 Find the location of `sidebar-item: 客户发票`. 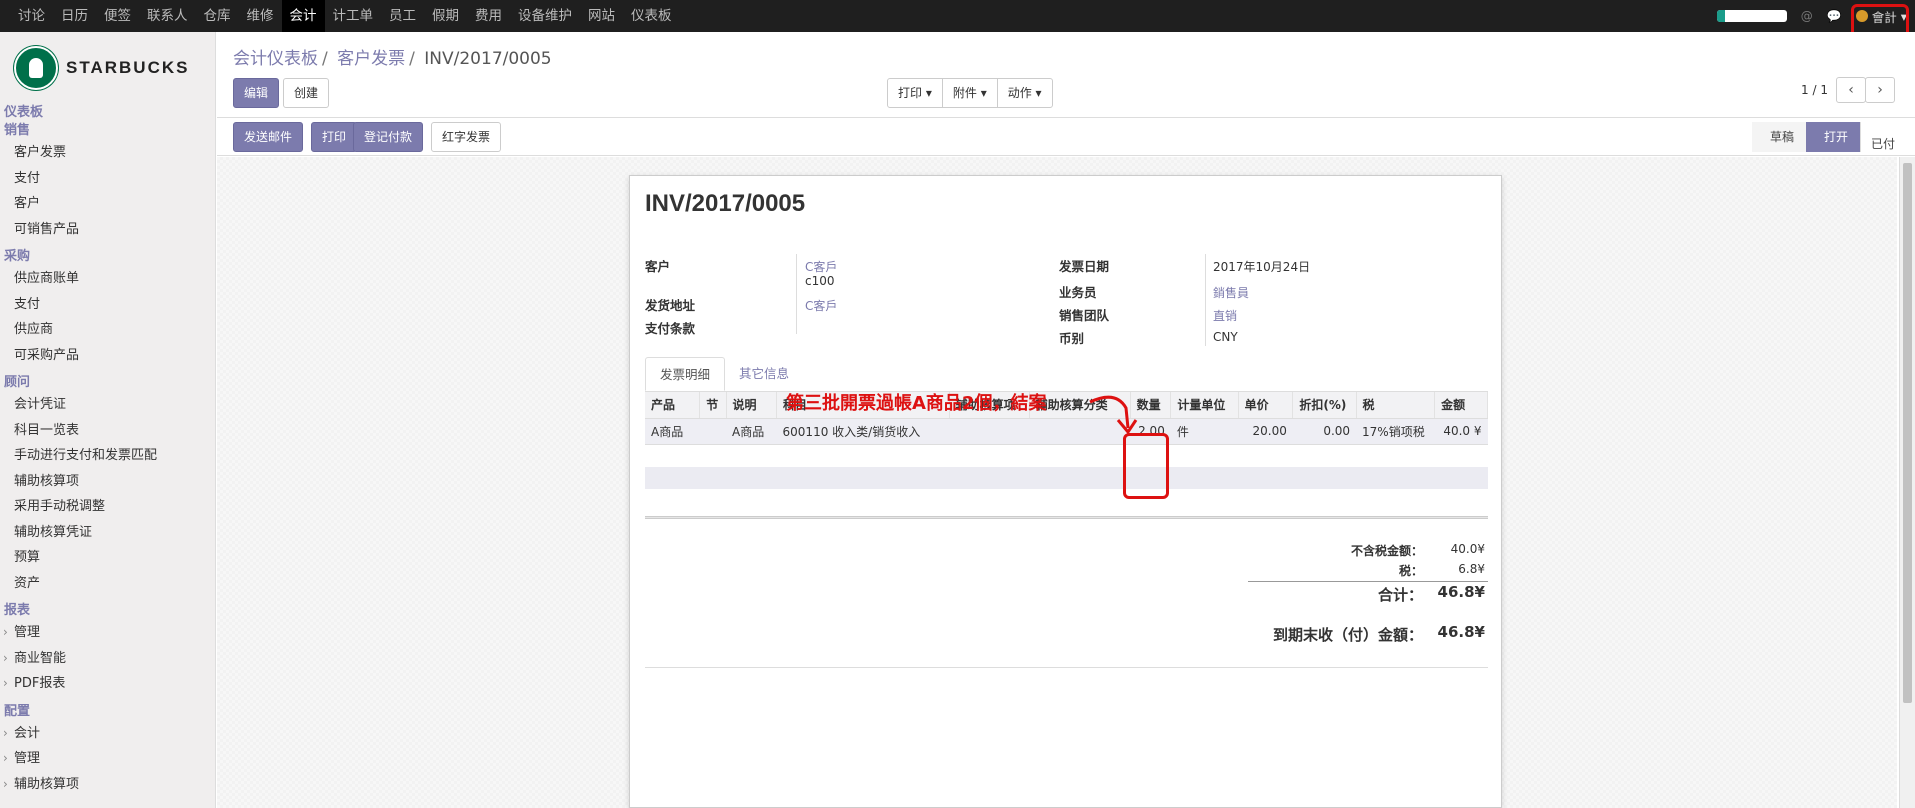

sidebar-item: 客户发票 is located at coordinates (107, 153).